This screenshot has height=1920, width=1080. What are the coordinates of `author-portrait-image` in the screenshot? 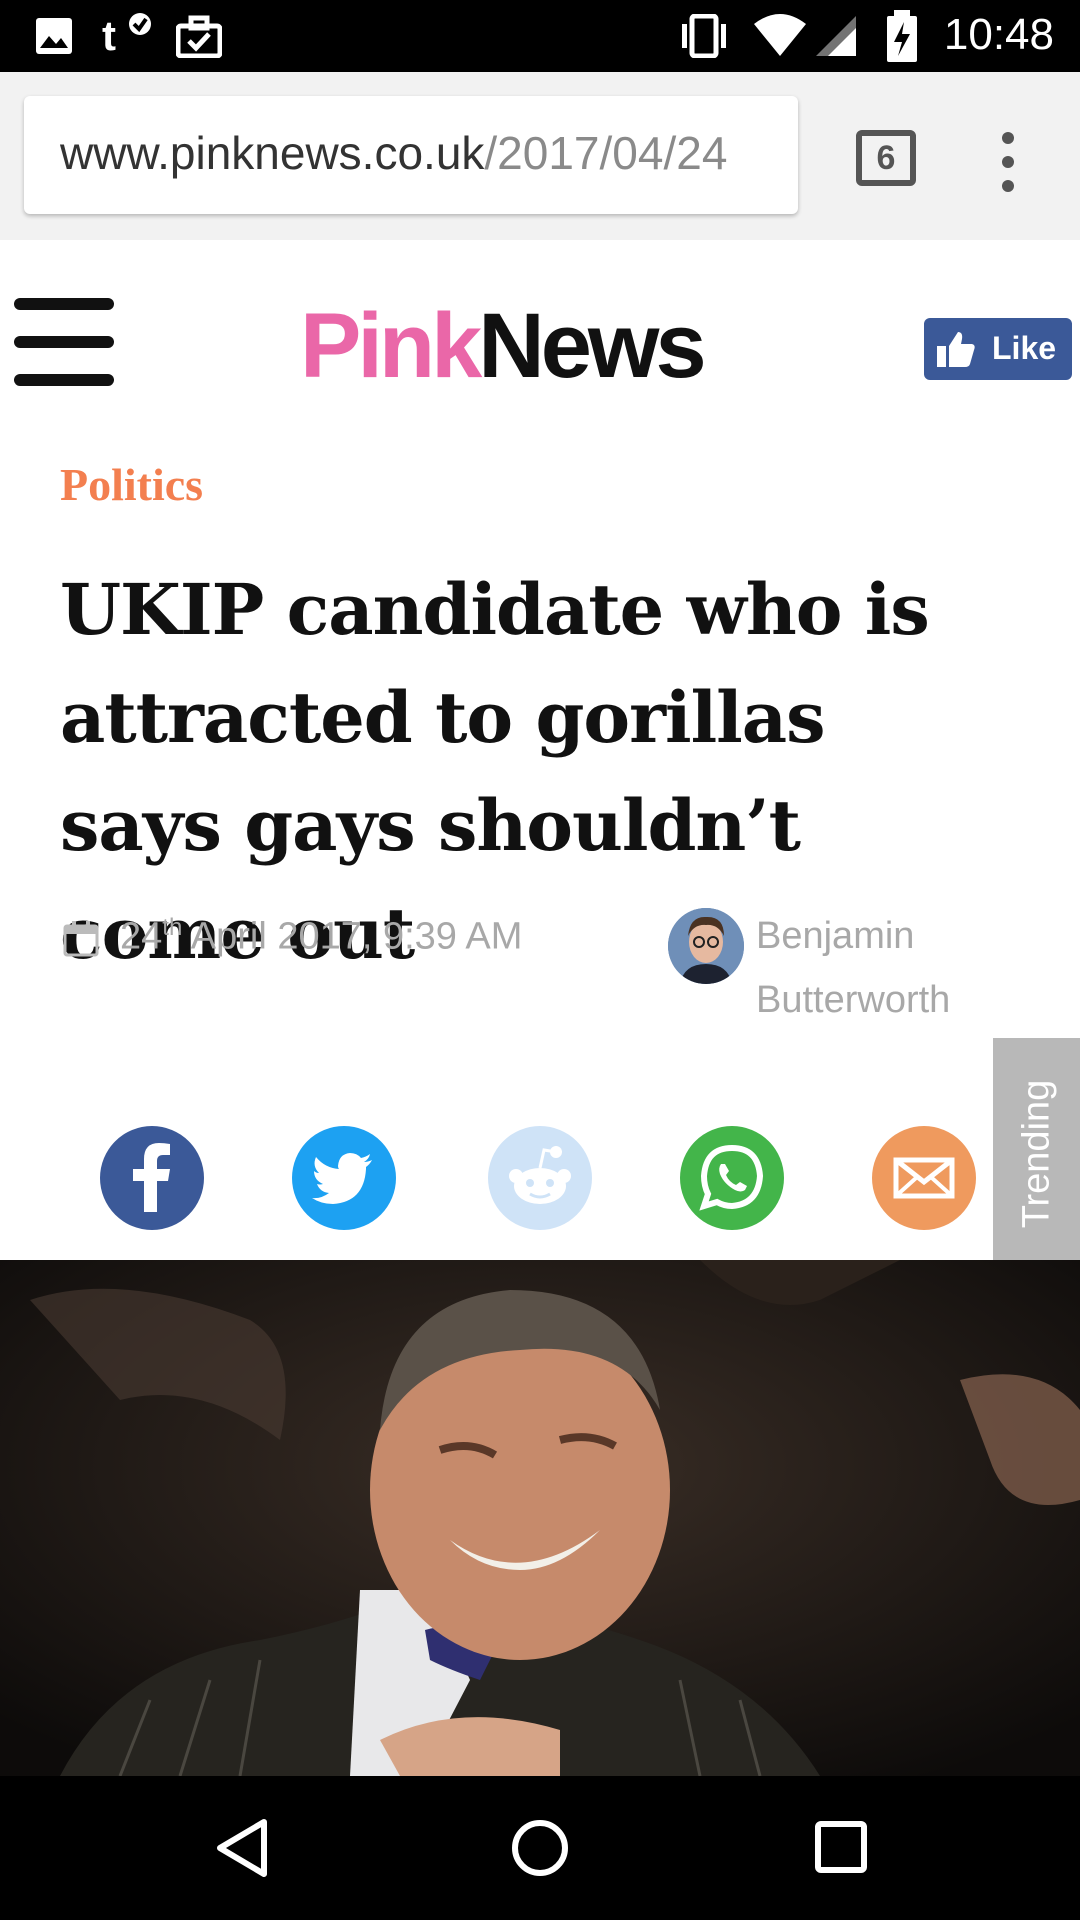 It's located at (706, 946).